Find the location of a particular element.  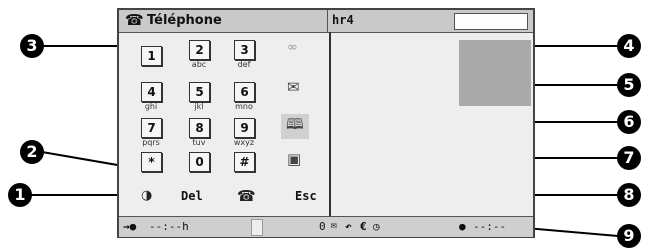

key-0: 0 is located at coordinates (199, 162).